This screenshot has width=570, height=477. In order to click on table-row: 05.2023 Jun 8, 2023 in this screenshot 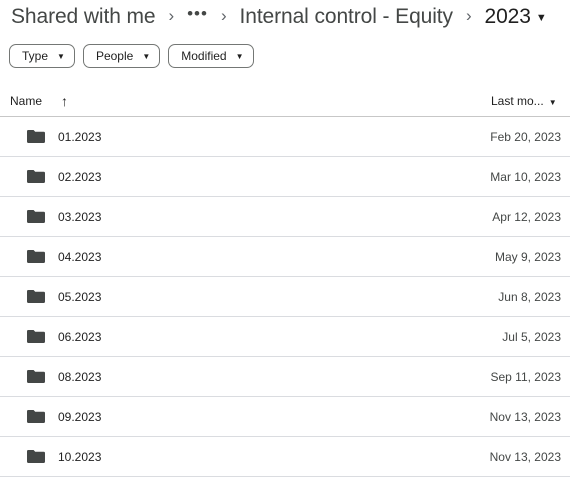, I will do `click(285, 297)`.